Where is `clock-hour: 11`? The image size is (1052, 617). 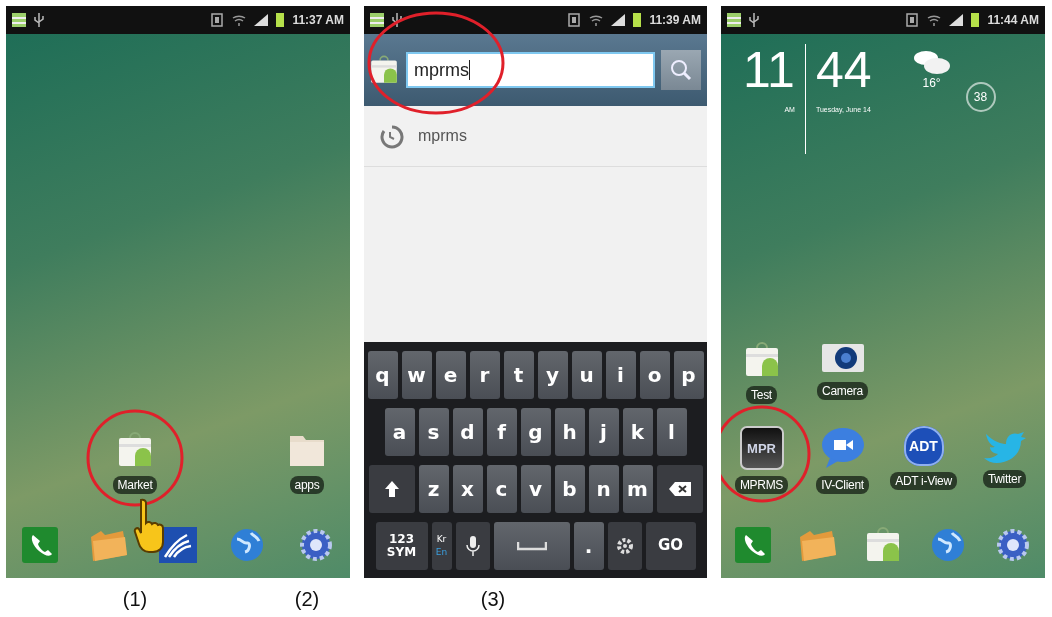
clock-hour: 11 is located at coordinates (769, 70).